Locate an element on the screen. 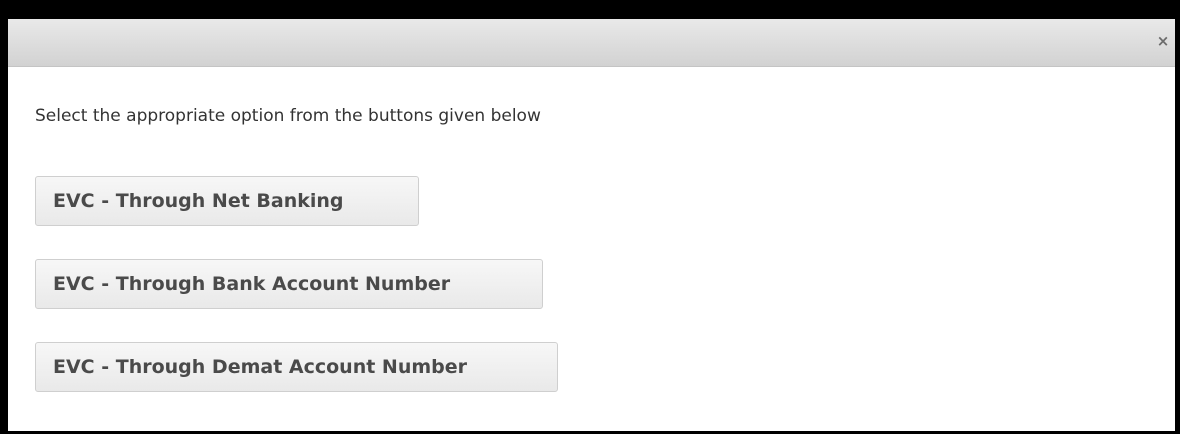 This screenshot has width=1180, height=434. evc-demat-account-button: EVC - Through Demat Account Number is located at coordinates (296, 367).